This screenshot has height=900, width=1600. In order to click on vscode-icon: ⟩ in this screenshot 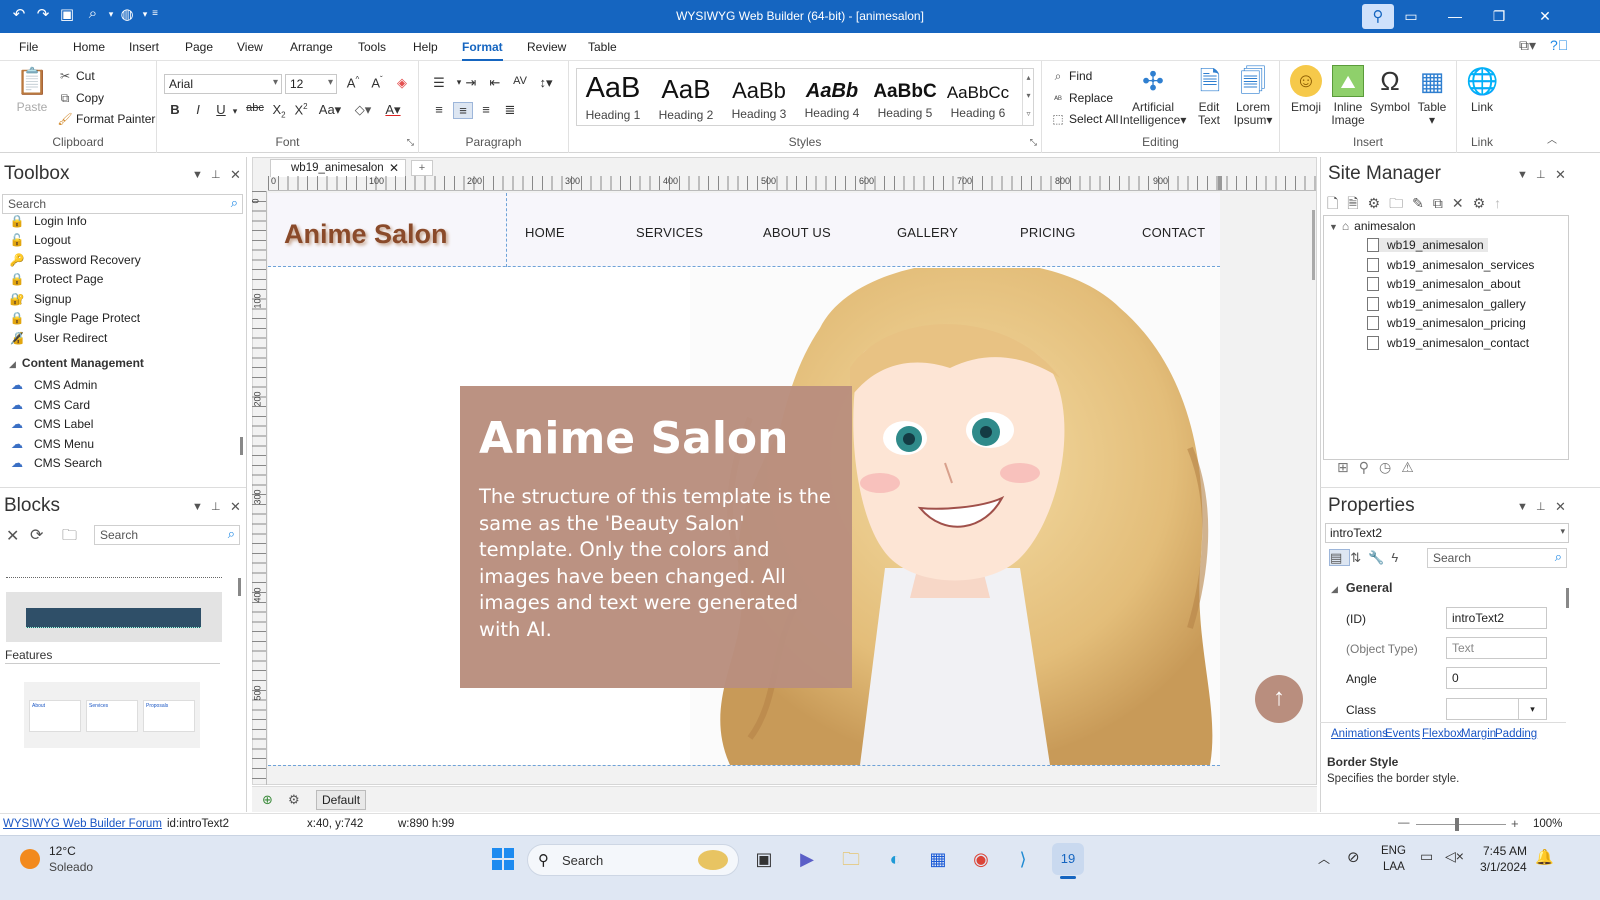, I will do `click(1023, 859)`.